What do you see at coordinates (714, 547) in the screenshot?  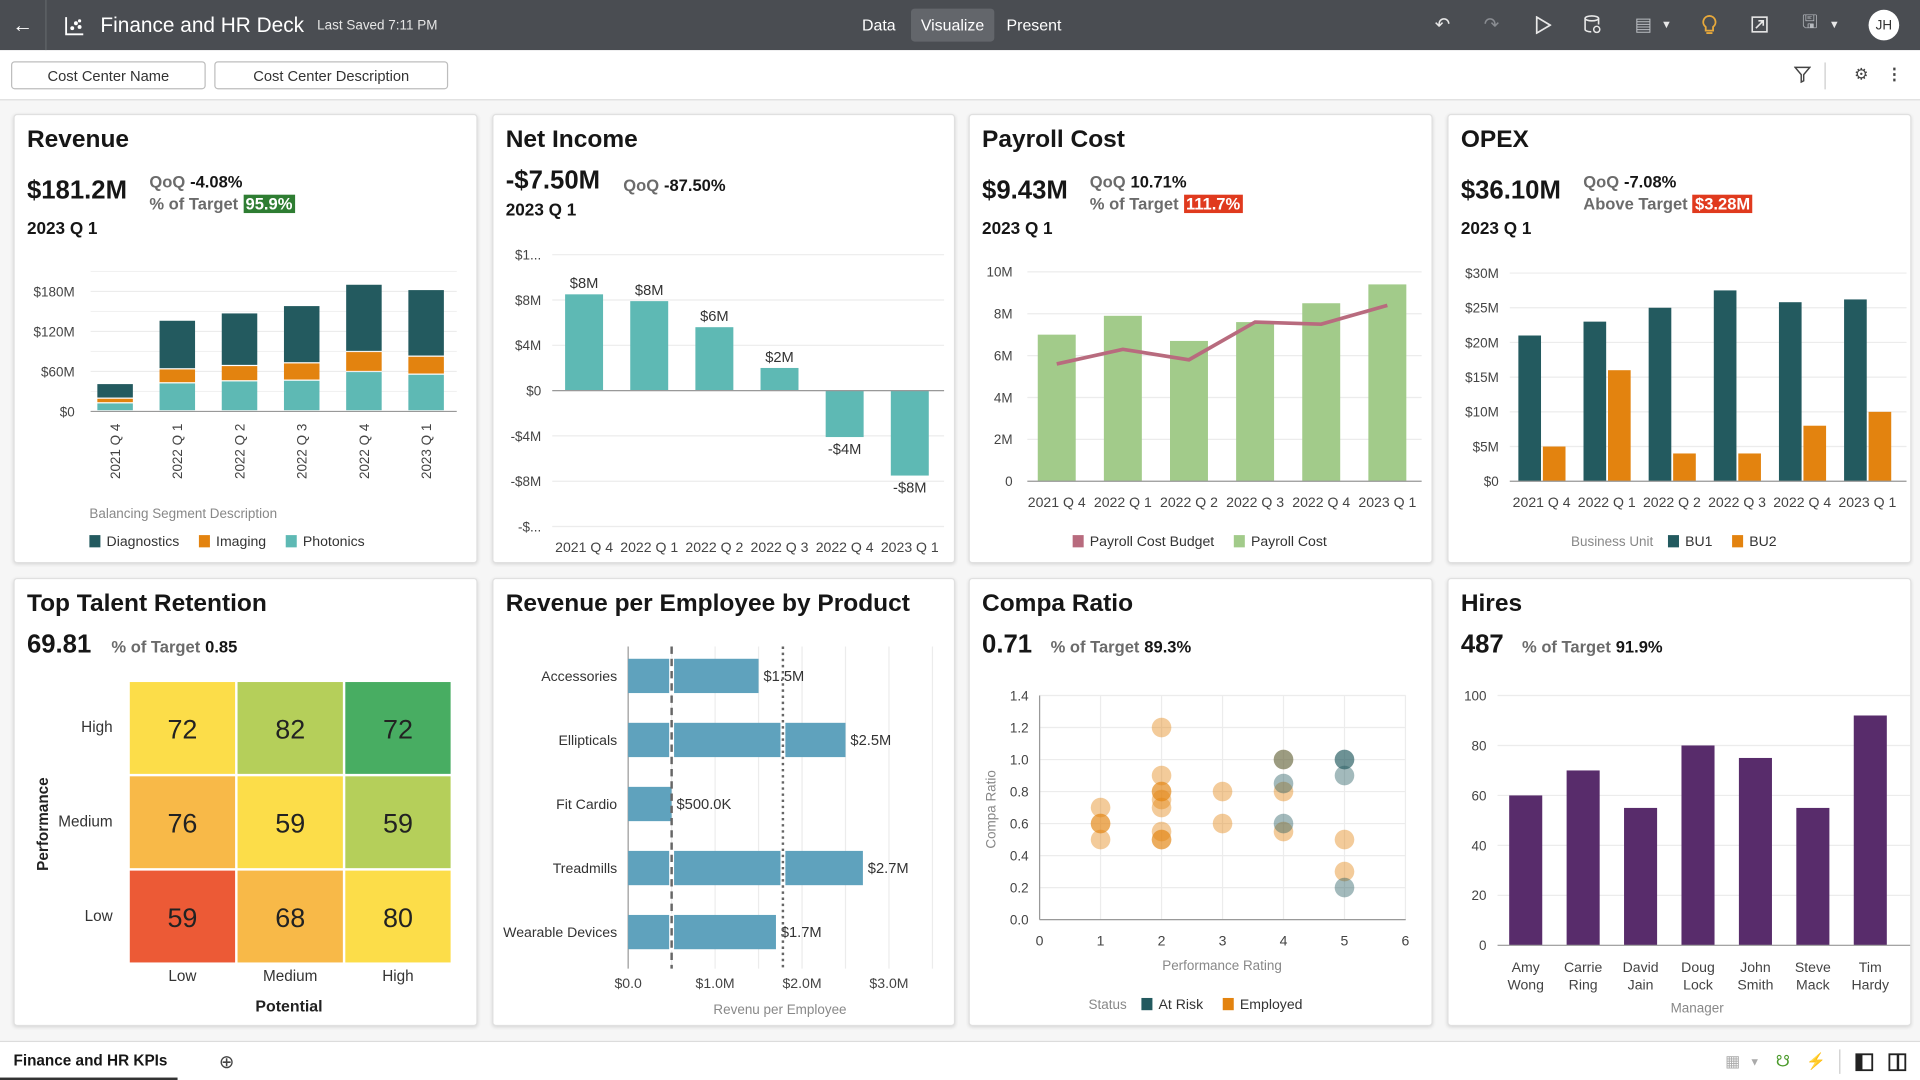 I see `x-tick-label: 2022 Q 2` at bounding box center [714, 547].